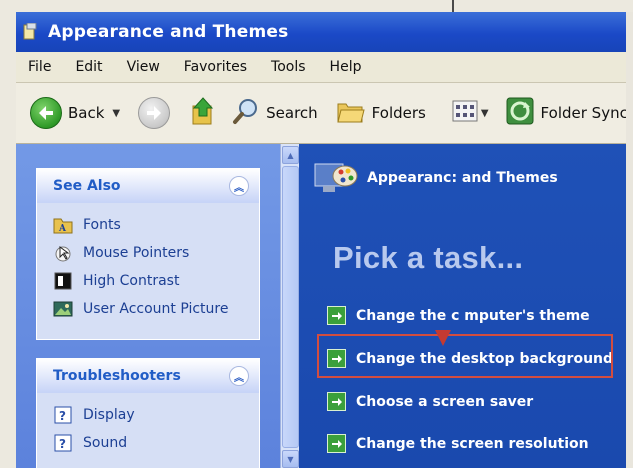 This screenshot has height=468, width=633. What do you see at coordinates (156, 415) in the screenshot?
I see `link-display: ? Display` at bounding box center [156, 415].